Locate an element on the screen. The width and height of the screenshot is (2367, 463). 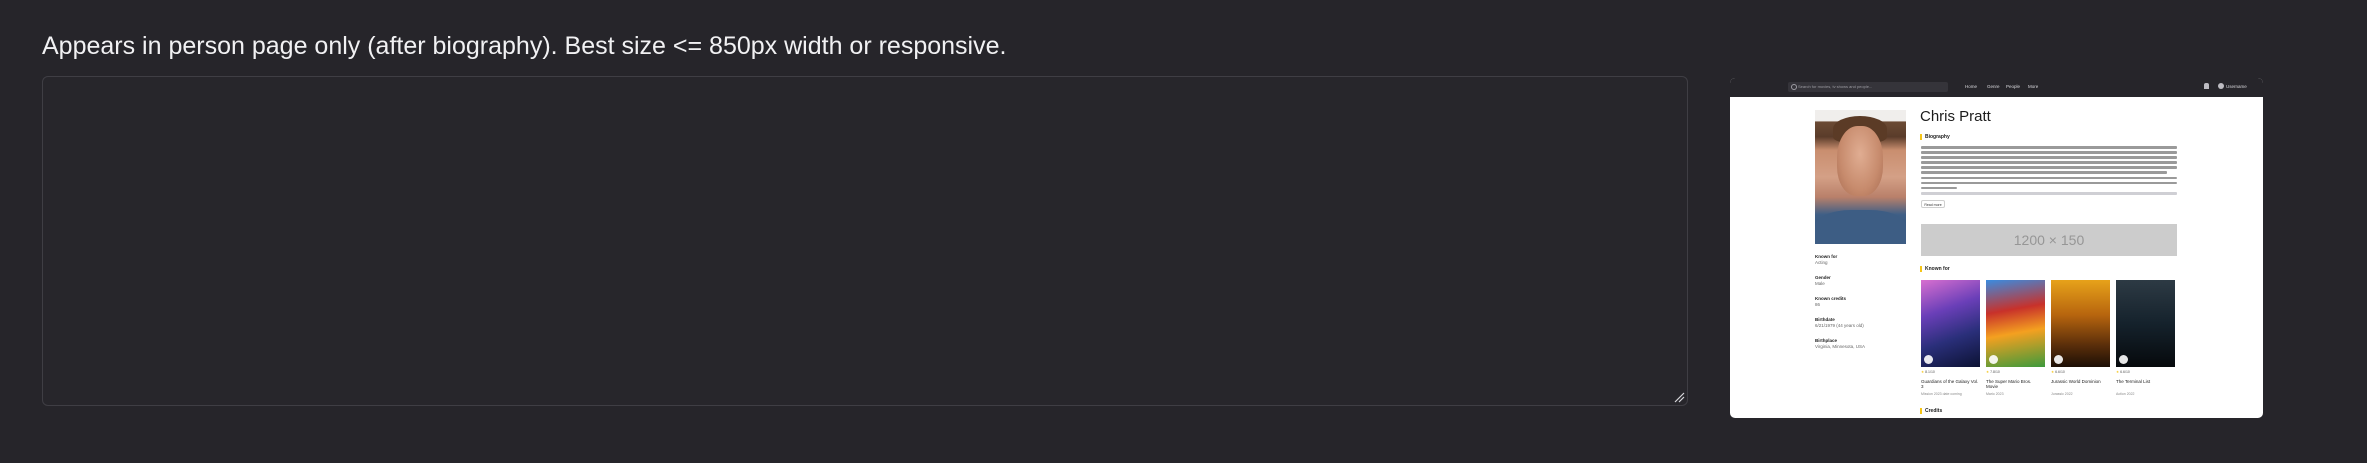
biography-heading: Biography is located at coordinates (1935, 137).